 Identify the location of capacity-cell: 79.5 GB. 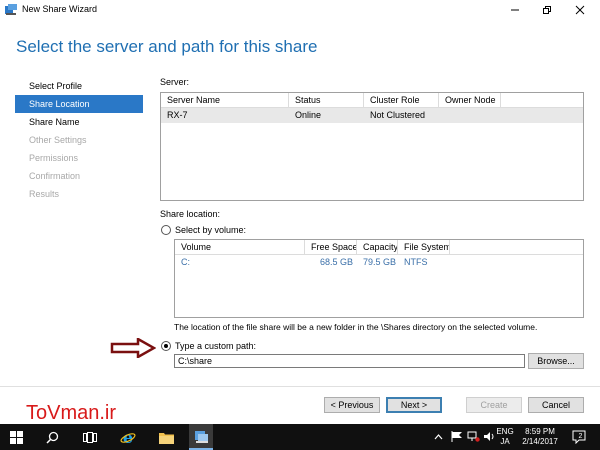
(380, 262).